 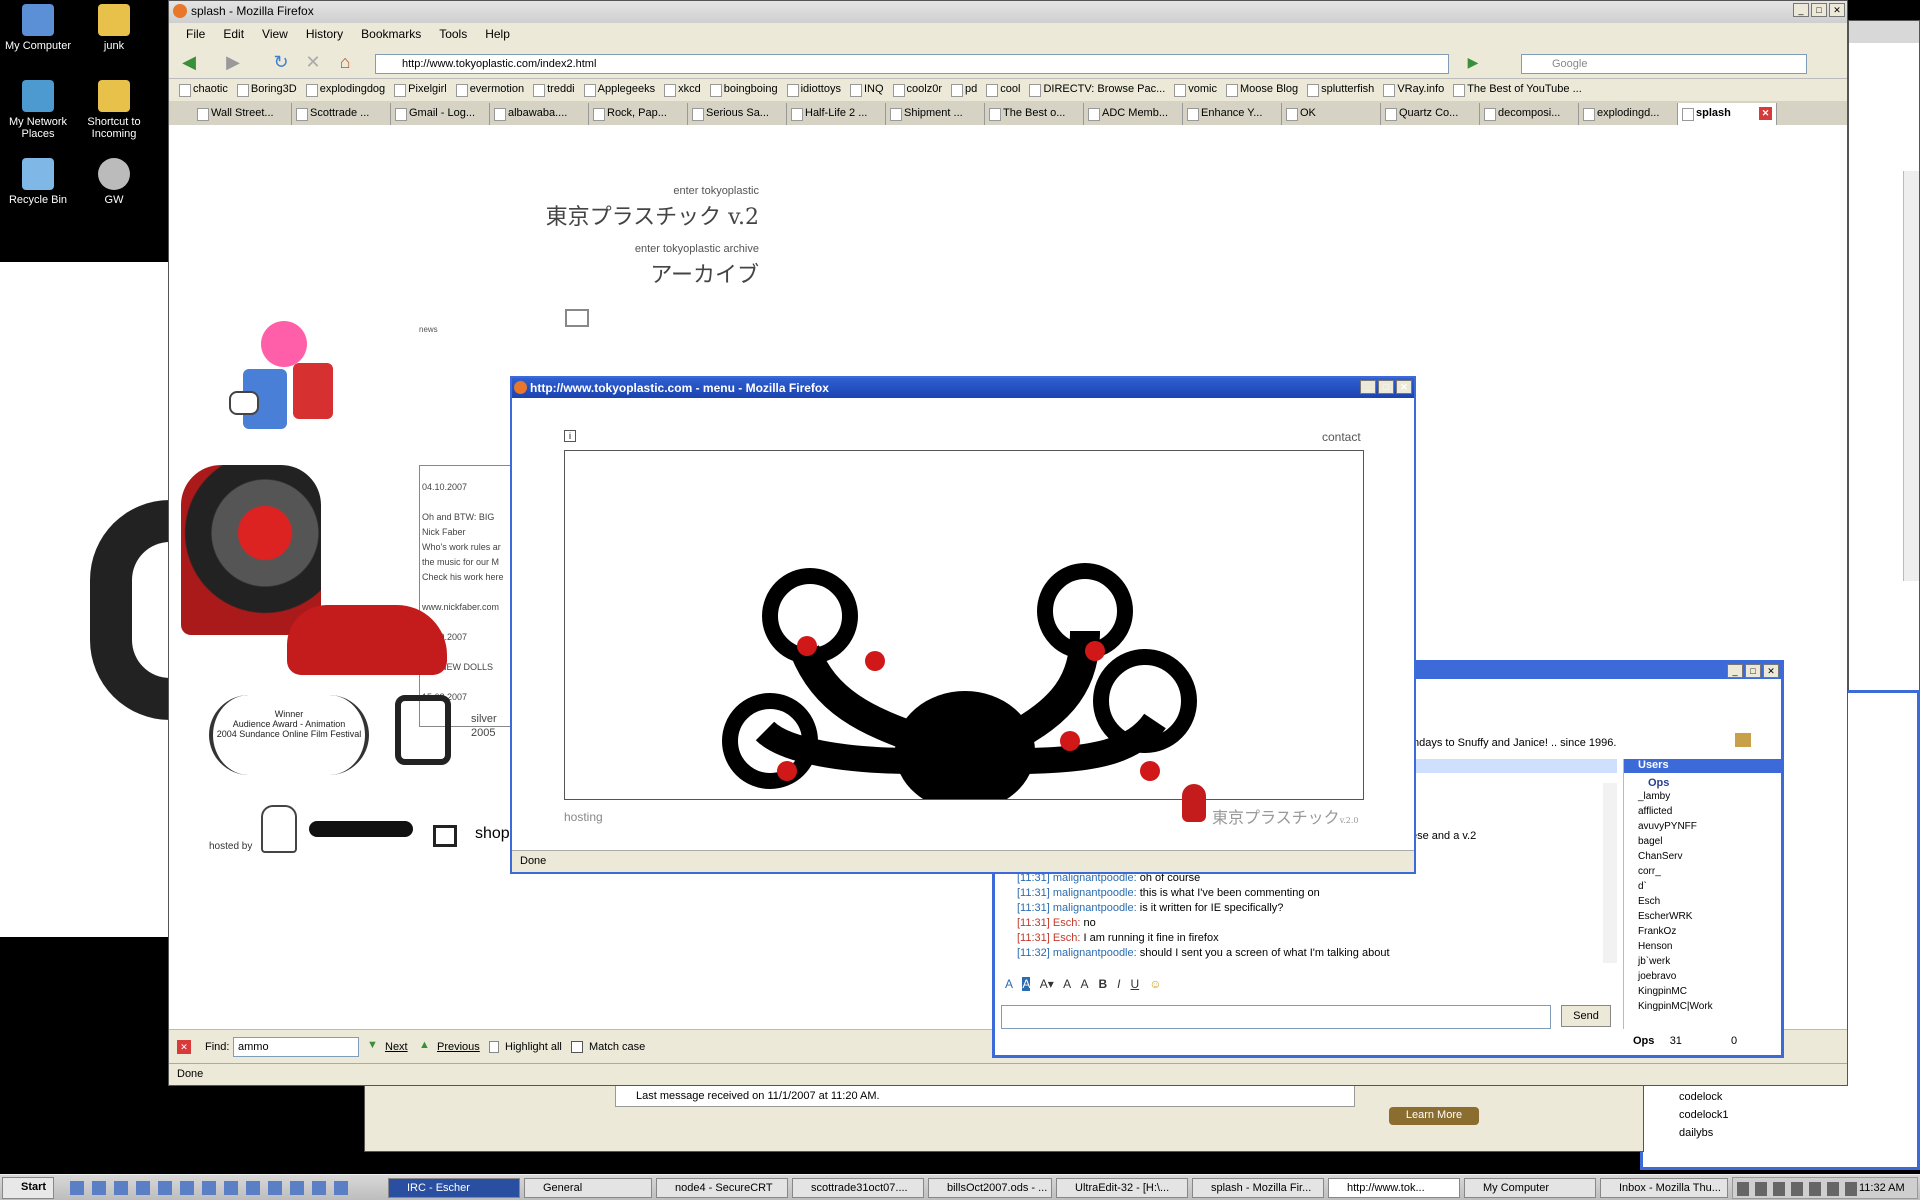 What do you see at coordinates (1702, 811) in the screenshot?
I see `user-item: afflicted` at bounding box center [1702, 811].